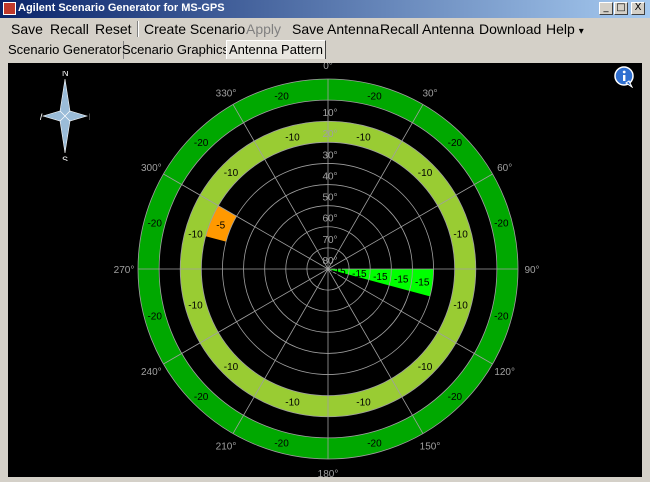 Image resolution: width=650 pixels, height=482 pixels. Describe the element at coordinates (113, 29) in the screenshot. I see `menu-reset: Reset` at that location.